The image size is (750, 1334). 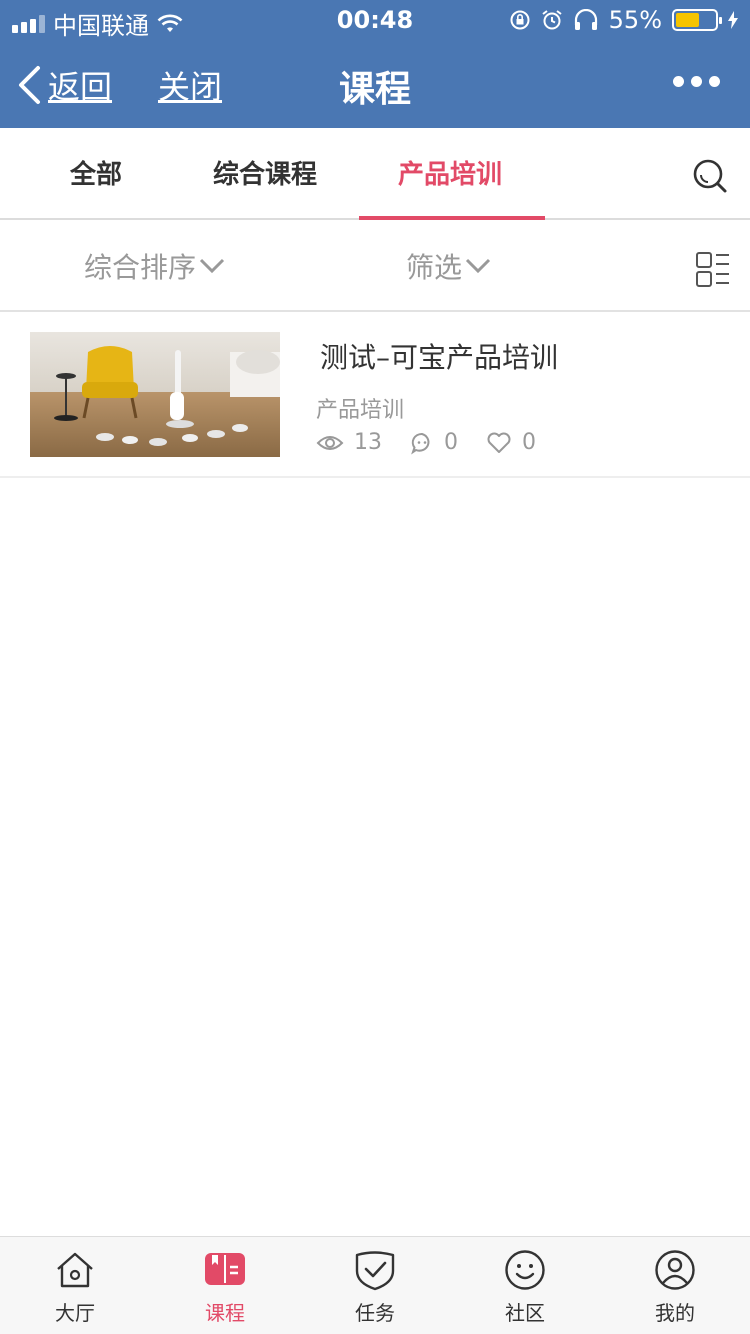 I want to click on battery-percent: 55%, so click(x=635, y=20).